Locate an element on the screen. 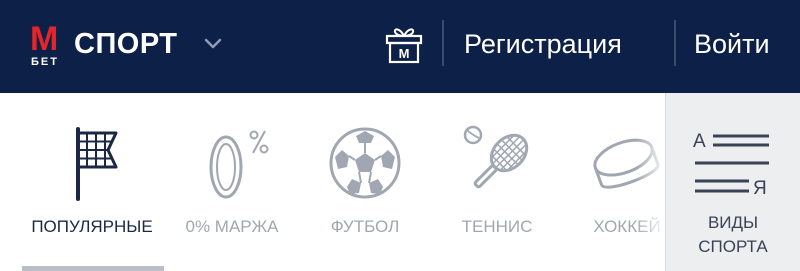  all-sports-button: А Я ВИДЫ СПОРТА is located at coordinates (732, 182).